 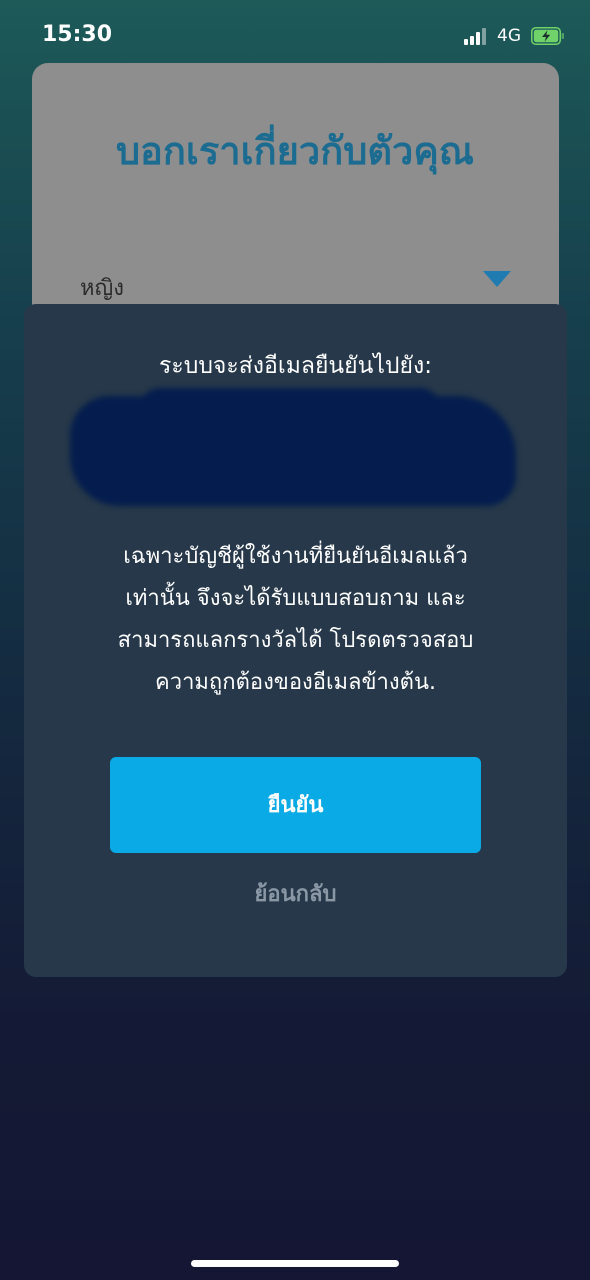 What do you see at coordinates (477, 36) in the screenshot?
I see `signal-icon` at bounding box center [477, 36].